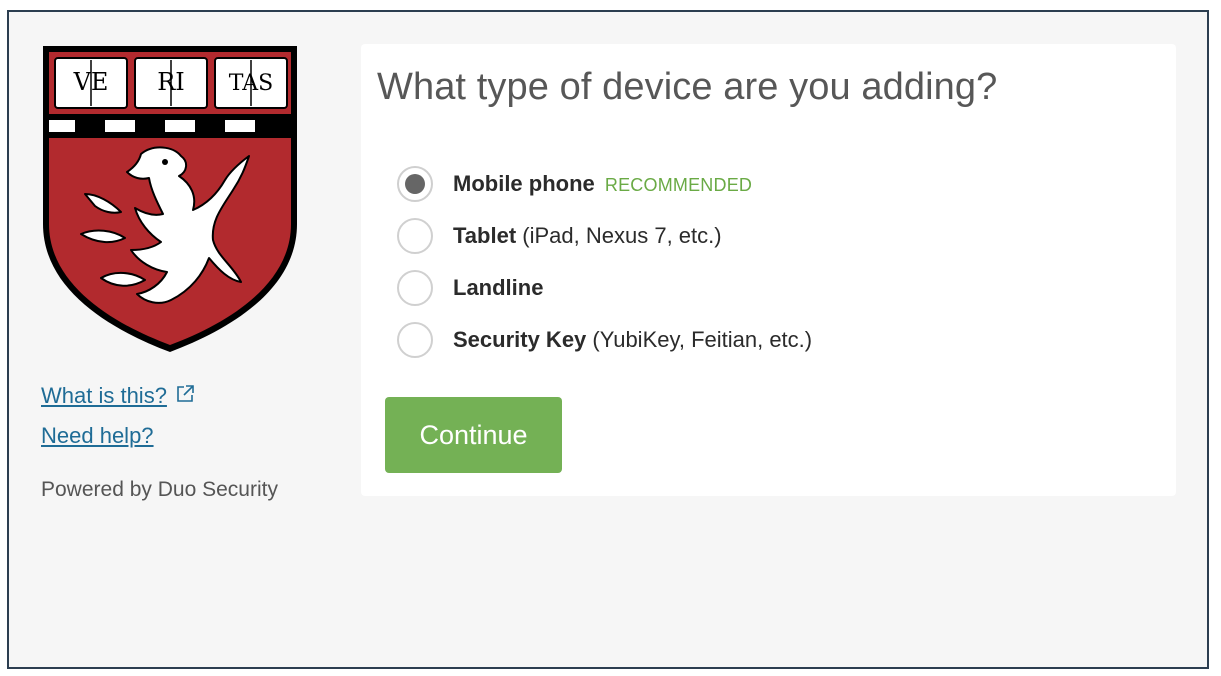  What do you see at coordinates (622, 235) in the screenshot?
I see `option-detail: (iPad, Nexus 7, etc.)` at bounding box center [622, 235].